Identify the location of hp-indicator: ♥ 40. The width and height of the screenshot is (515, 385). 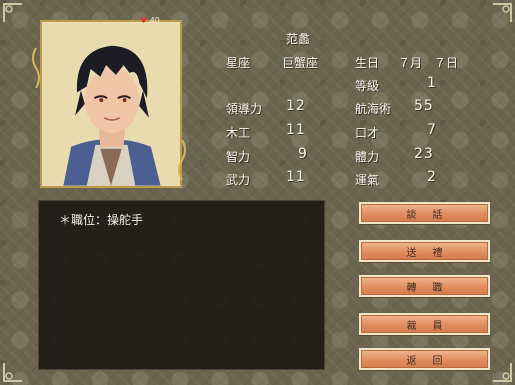
(150, 20).